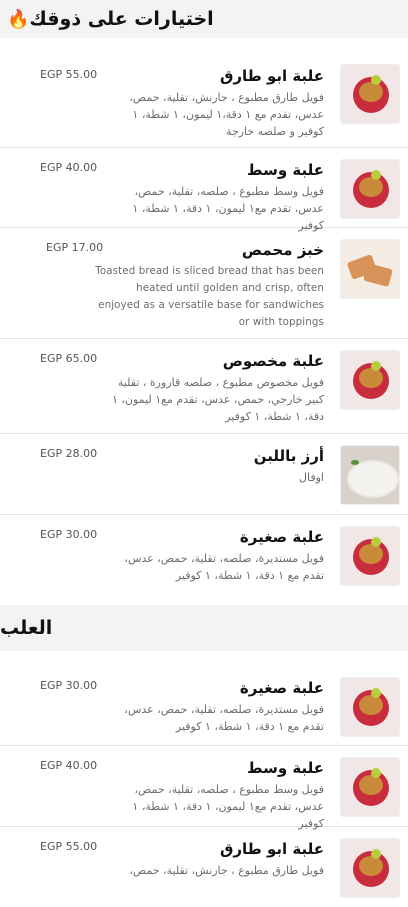 This screenshot has height=907, width=408. I want to click on item-title: أرز باللبن, so click(288, 456).